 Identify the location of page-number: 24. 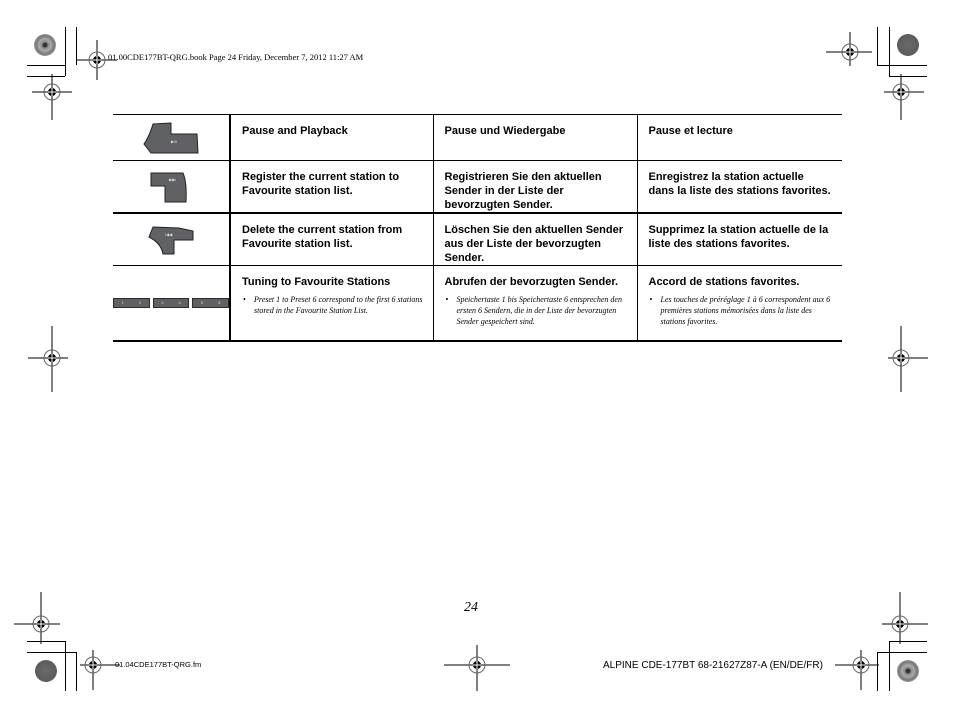
(471, 607).